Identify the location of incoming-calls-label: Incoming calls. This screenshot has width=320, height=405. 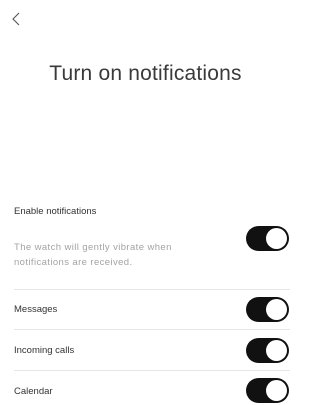
(44, 350).